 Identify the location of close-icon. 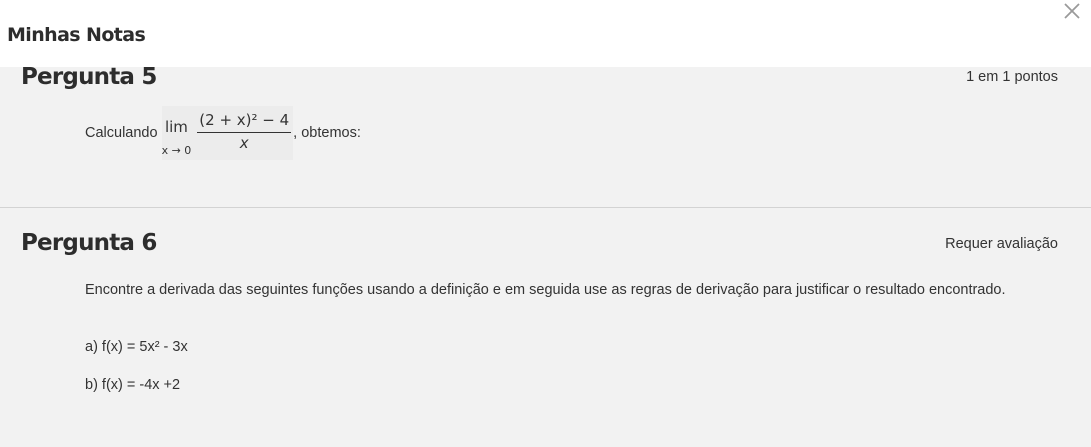
(1072, 11).